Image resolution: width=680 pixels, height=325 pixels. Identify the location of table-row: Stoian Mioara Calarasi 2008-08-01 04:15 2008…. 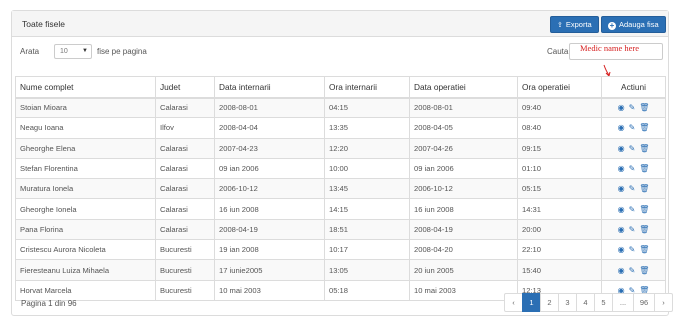
(340, 107).